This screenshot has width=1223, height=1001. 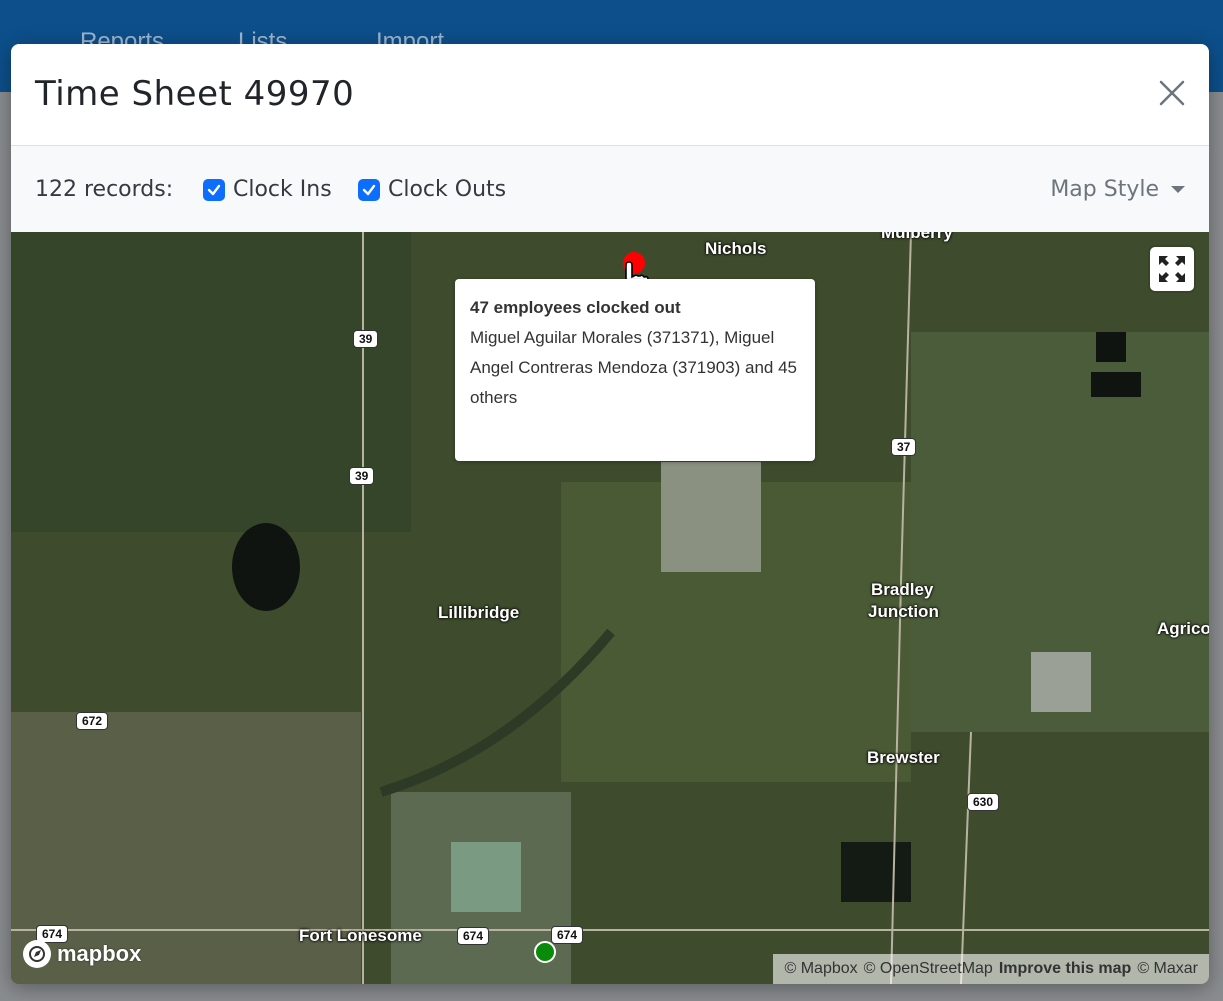 I want to click on clock-ins-label: Clock Ins, so click(x=282, y=189).